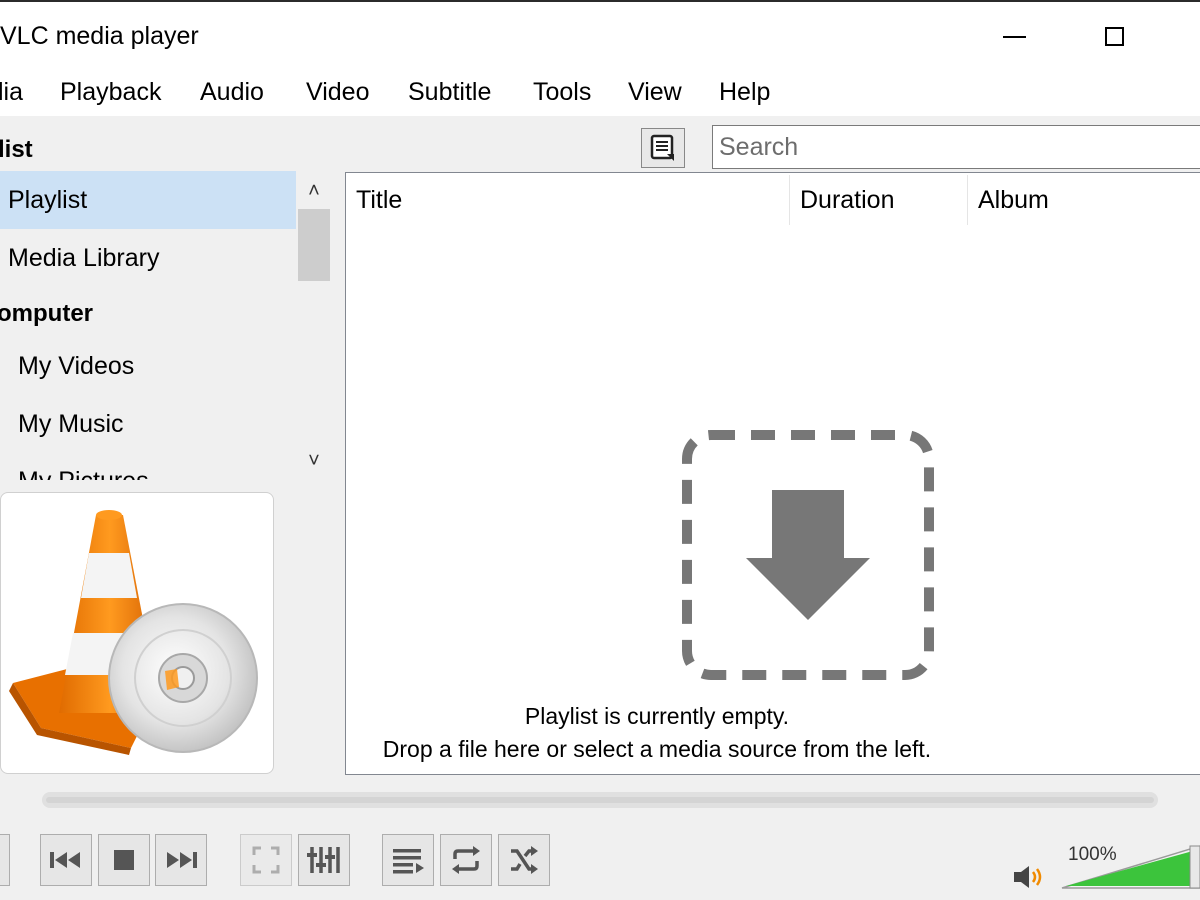  I want to click on minimize-icon, so click(1014, 37).